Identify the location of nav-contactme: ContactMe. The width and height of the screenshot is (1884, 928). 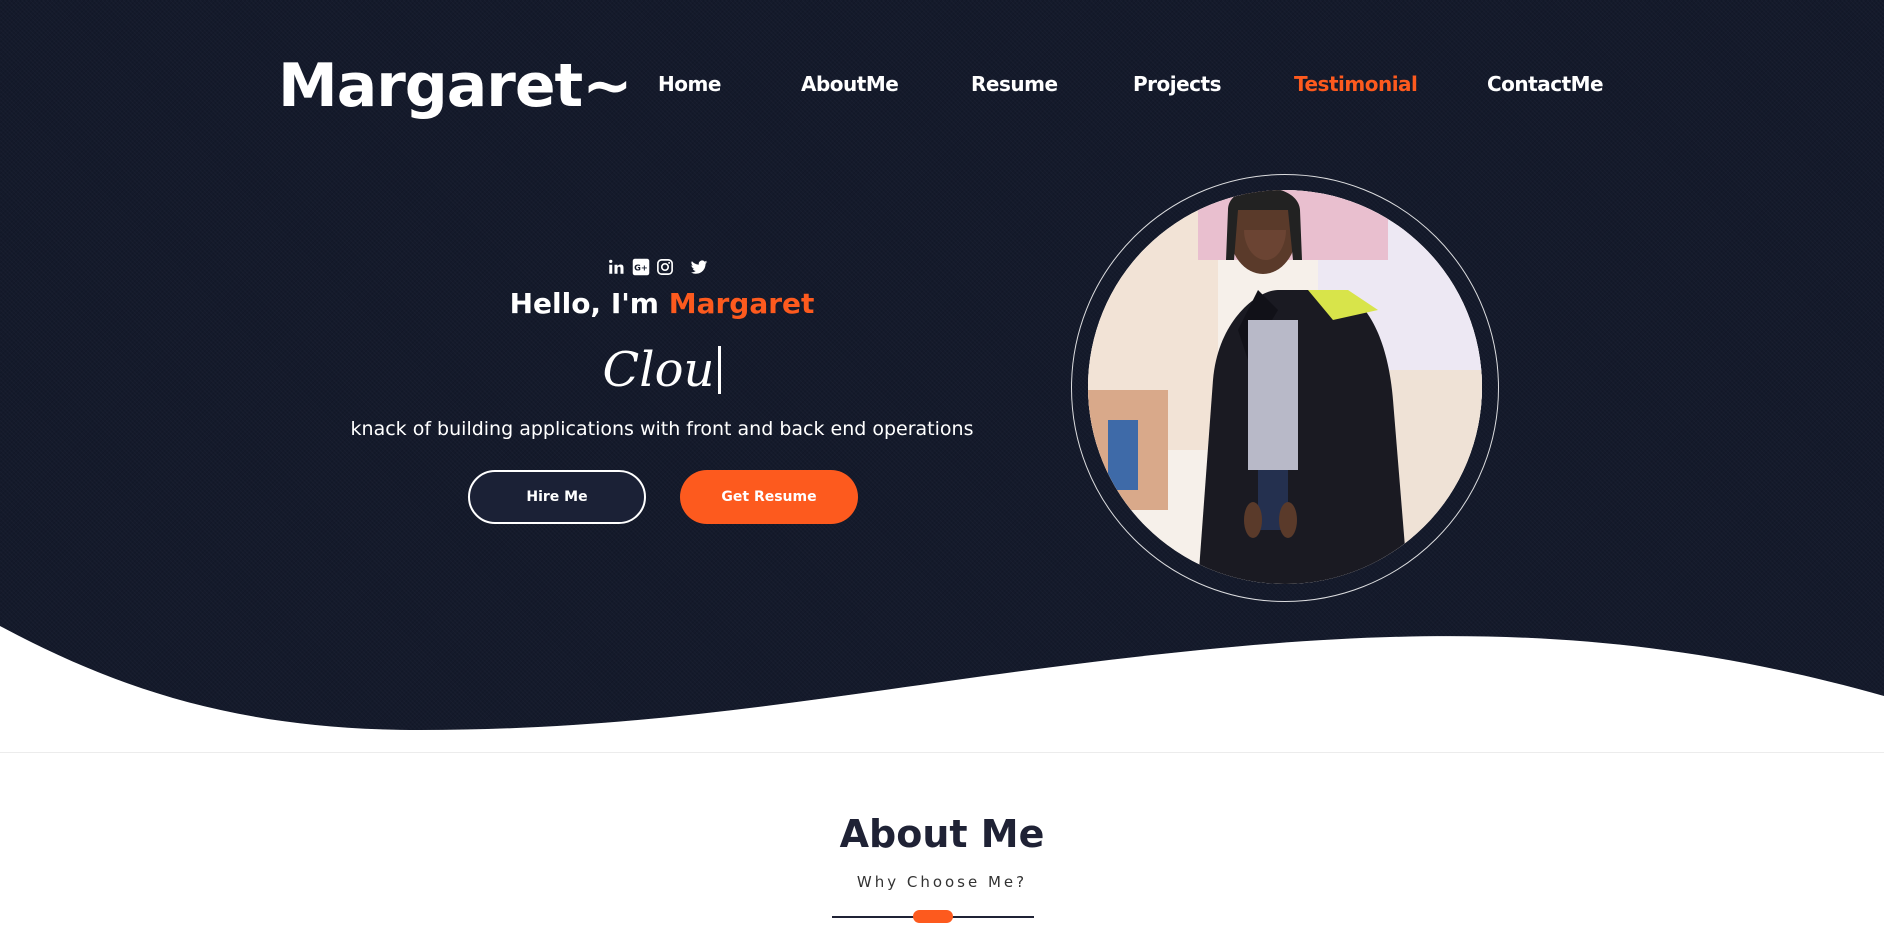
(1545, 84).